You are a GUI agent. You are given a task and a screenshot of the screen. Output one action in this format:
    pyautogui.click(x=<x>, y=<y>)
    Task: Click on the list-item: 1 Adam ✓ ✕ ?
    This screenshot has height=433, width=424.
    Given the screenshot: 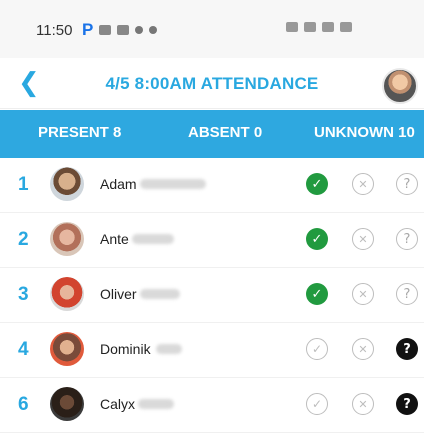 What is the action you would take?
    pyautogui.click(x=212, y=185)
    